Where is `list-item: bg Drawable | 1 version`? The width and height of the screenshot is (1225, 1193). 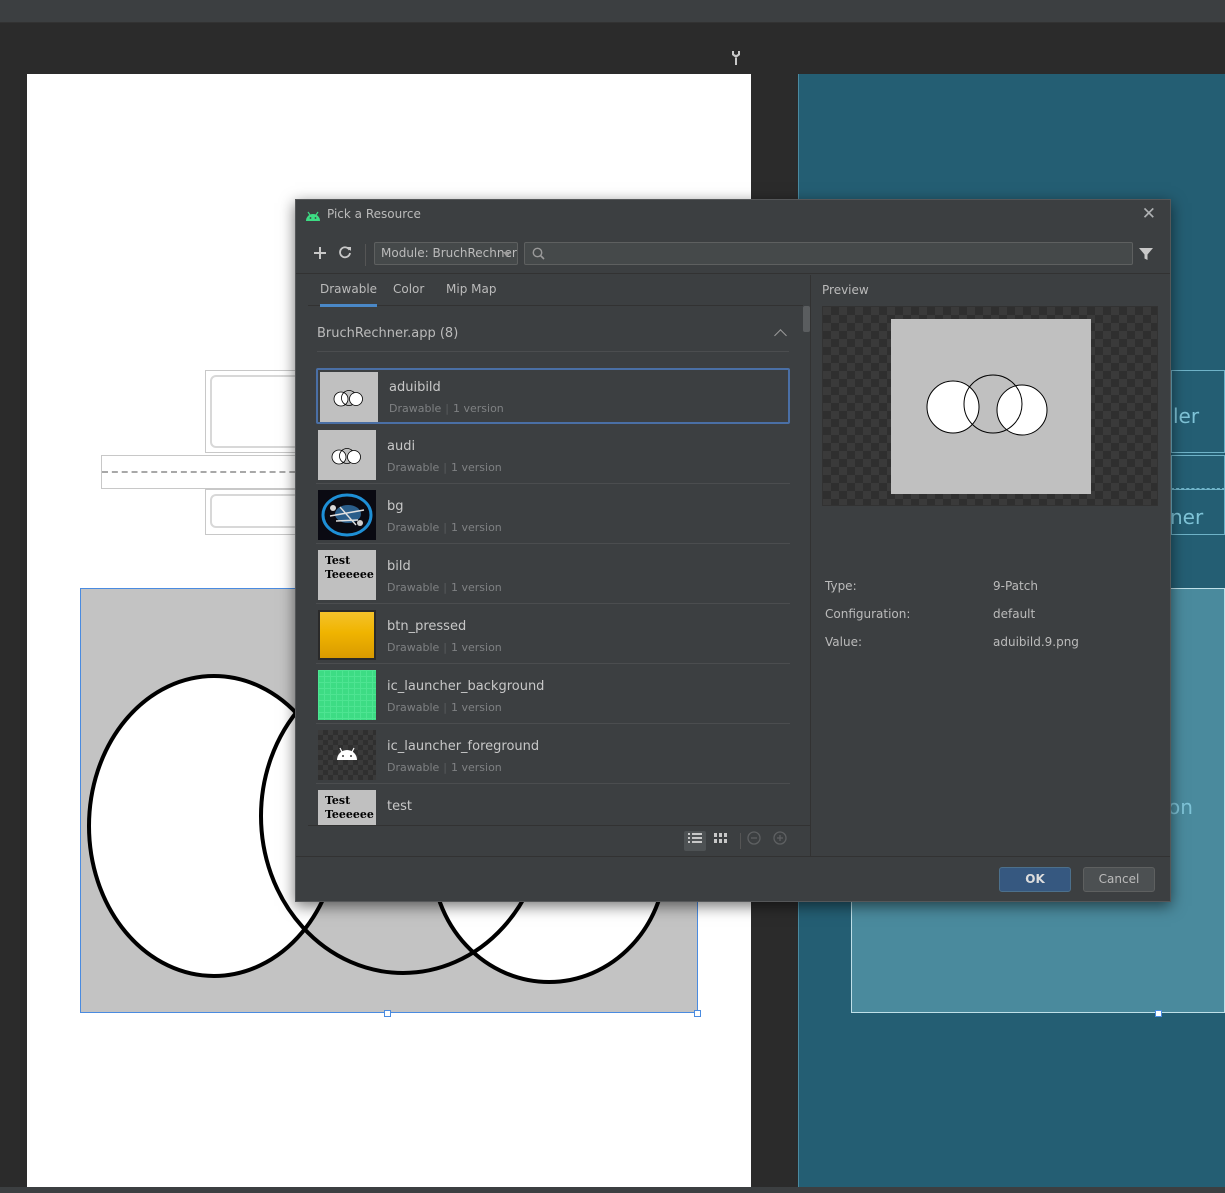
list-item: bg Drawable | 1 version is located at coordinates (553, 516).